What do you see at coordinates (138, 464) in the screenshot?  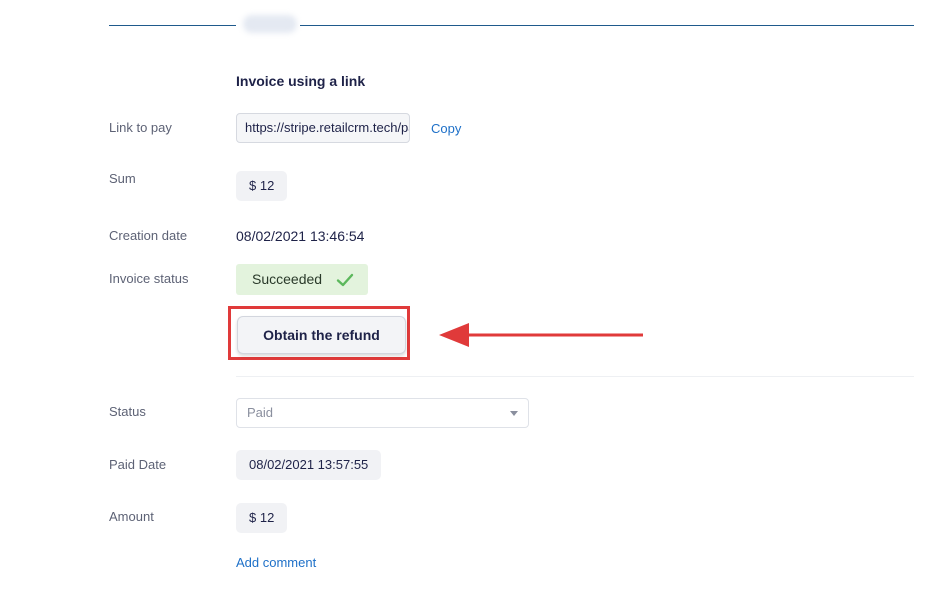 I see `paid-date-label: Paid Date` at bounding box center [138, 464].